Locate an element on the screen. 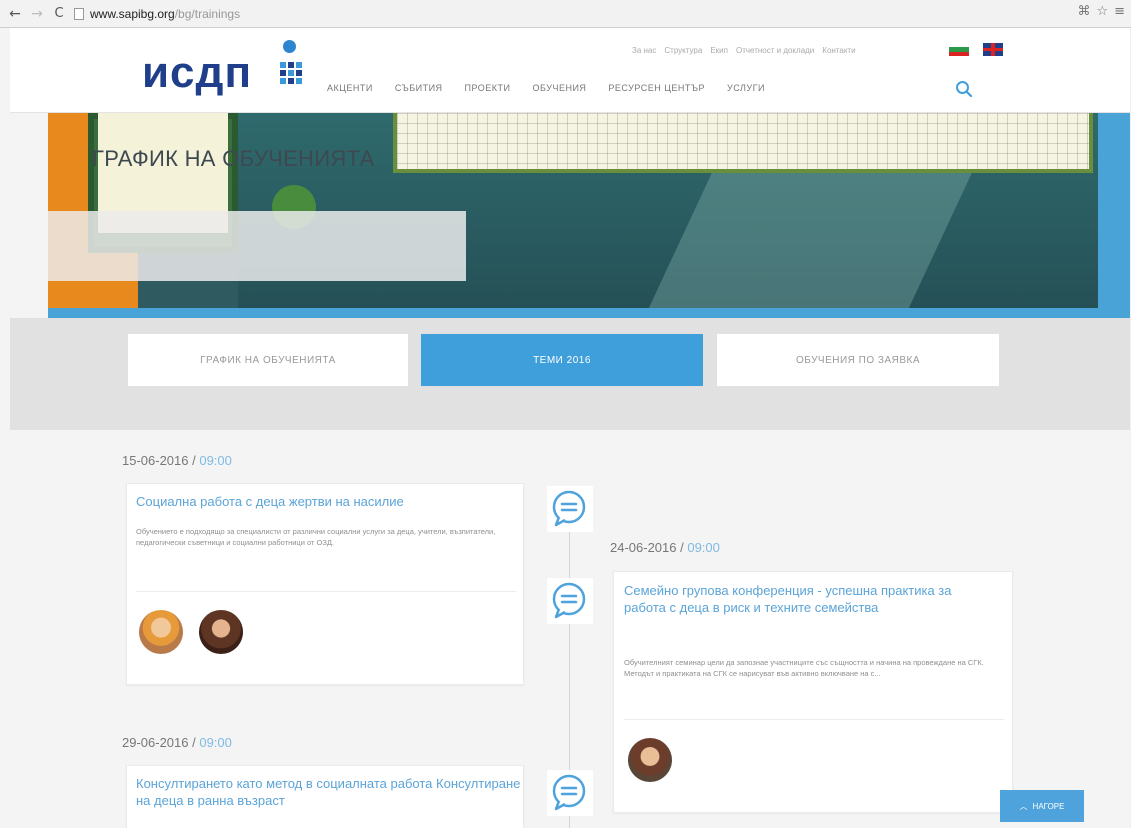  site-logo: исдп is located at coordinates (222, 73).